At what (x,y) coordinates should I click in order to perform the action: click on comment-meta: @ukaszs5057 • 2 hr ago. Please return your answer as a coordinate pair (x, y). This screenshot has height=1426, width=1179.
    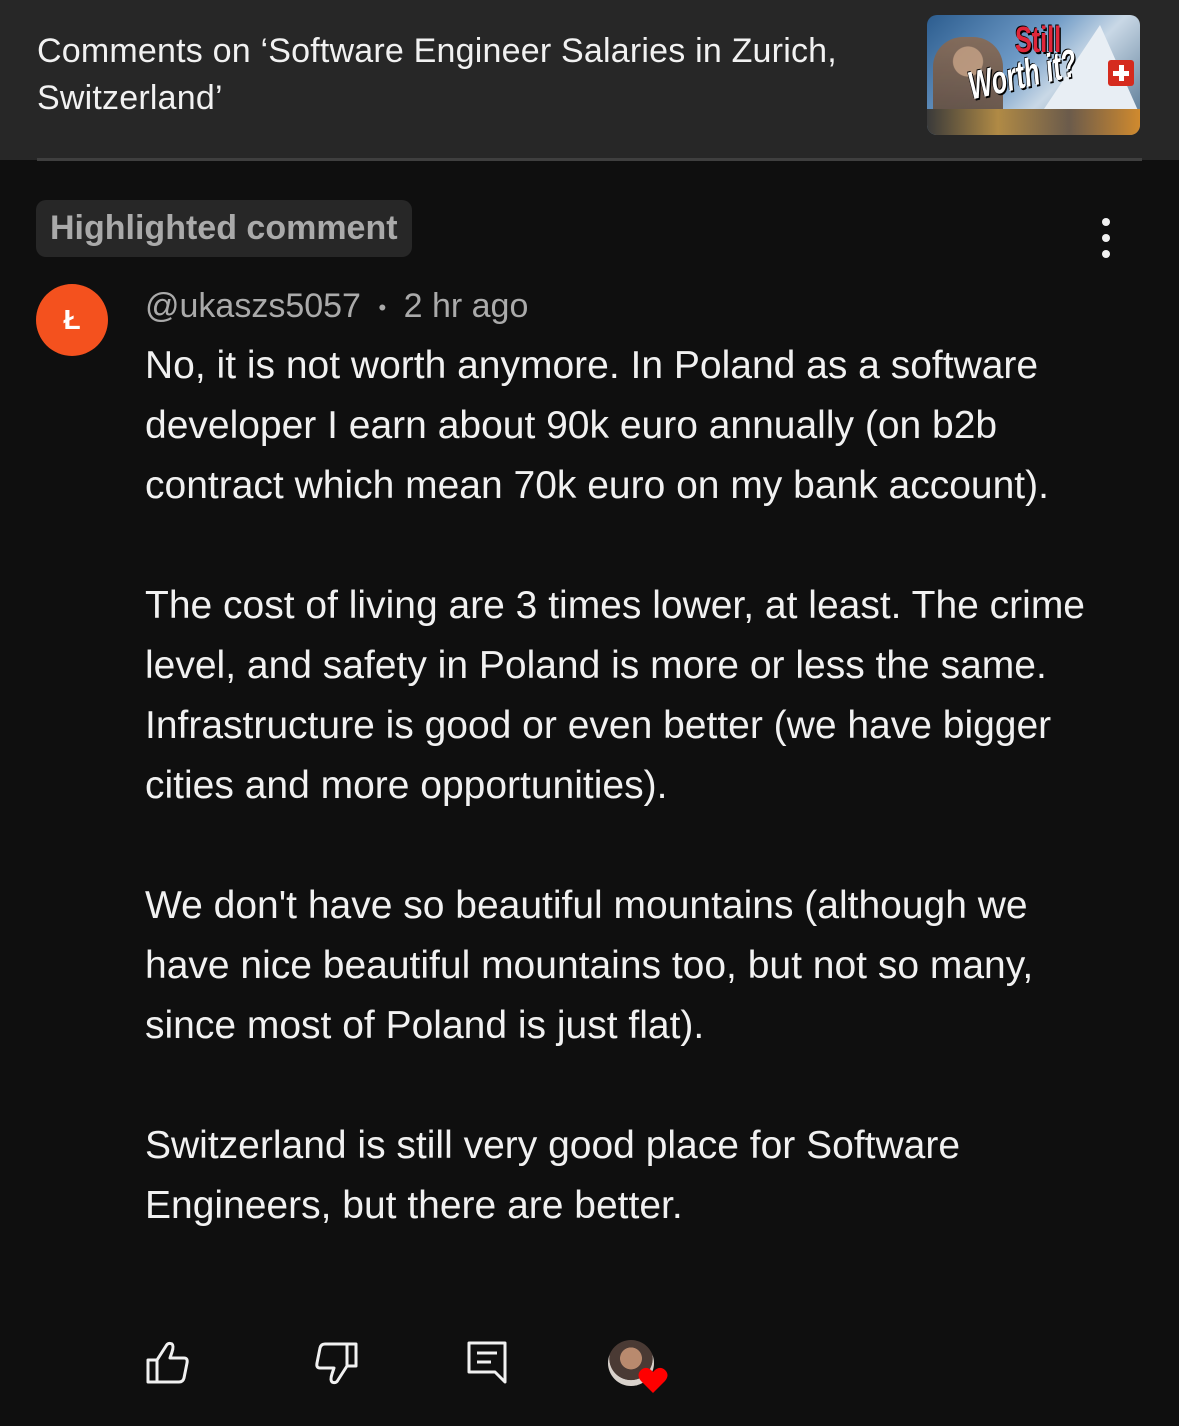
    Looking at the image, I should click on (336, 307).